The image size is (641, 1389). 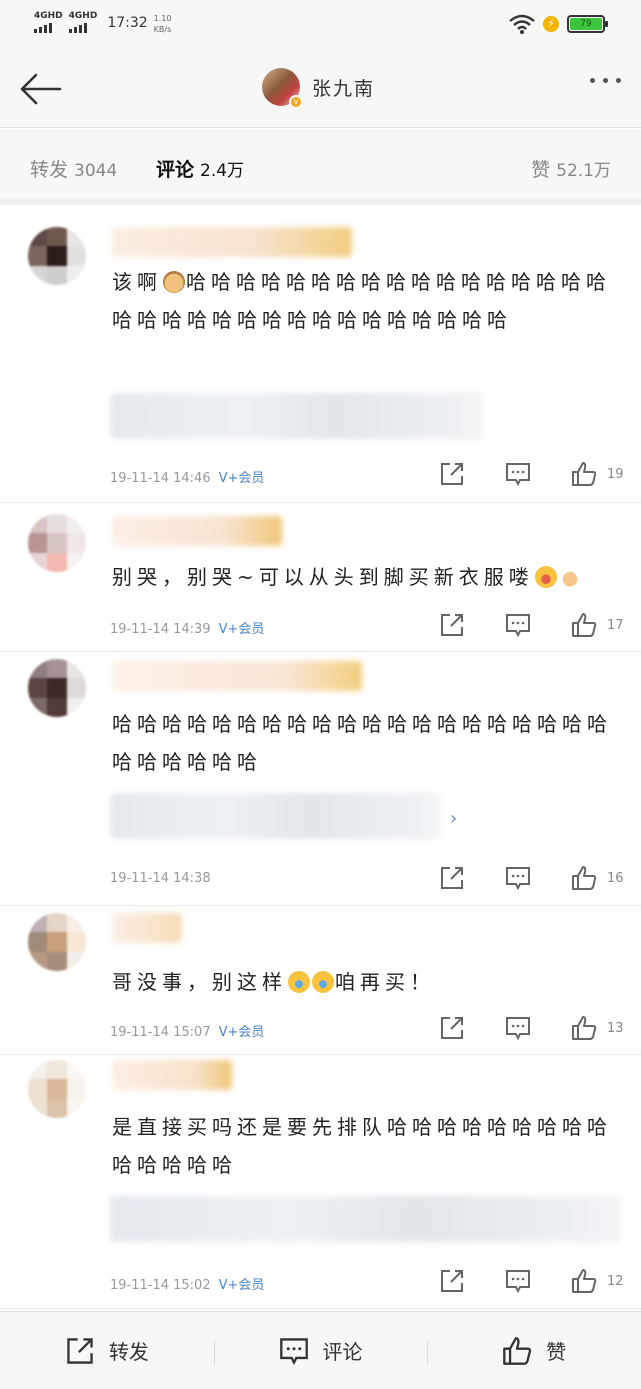 I want to click on tab-comment: 评论 2.4万, so click(x=200, y=168).